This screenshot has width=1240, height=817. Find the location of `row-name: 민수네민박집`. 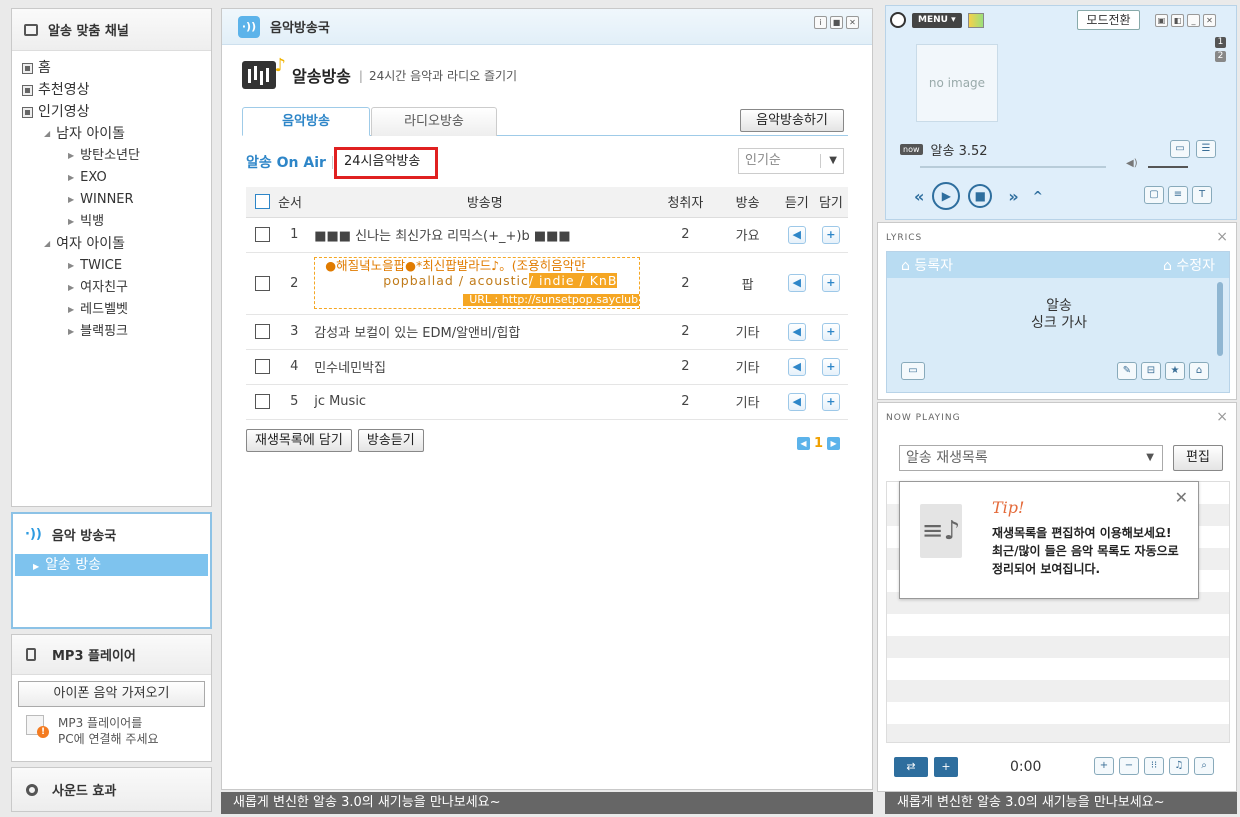

row-name: 민수네민박집 is located at coordinates (485, 367).